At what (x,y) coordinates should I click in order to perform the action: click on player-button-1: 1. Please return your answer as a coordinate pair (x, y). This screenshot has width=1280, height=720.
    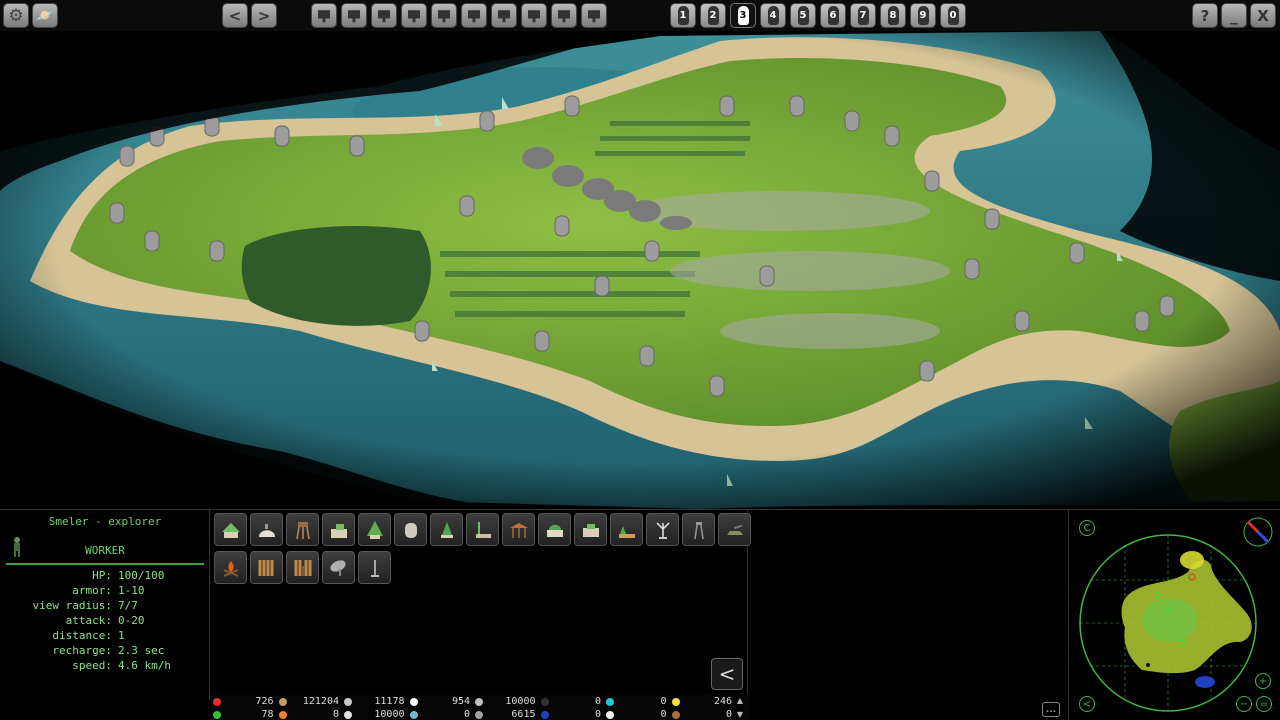
    Looking at the image, I should click on (683, 15).